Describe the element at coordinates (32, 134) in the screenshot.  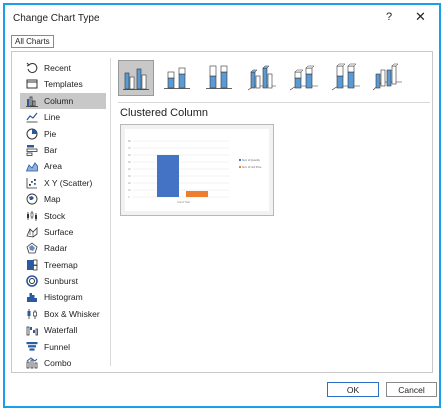
I see `pie-chart-icon` at that location.